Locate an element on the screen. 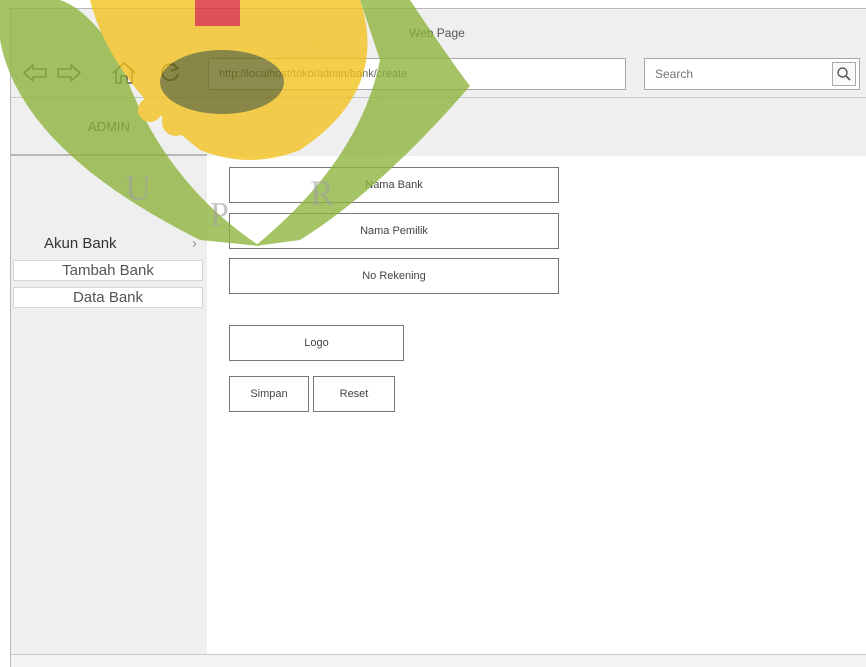 This screenshot has width=866, height=667. sidebar-group-akun-bank: Akun Bank › is located at coordinates (109, 243).